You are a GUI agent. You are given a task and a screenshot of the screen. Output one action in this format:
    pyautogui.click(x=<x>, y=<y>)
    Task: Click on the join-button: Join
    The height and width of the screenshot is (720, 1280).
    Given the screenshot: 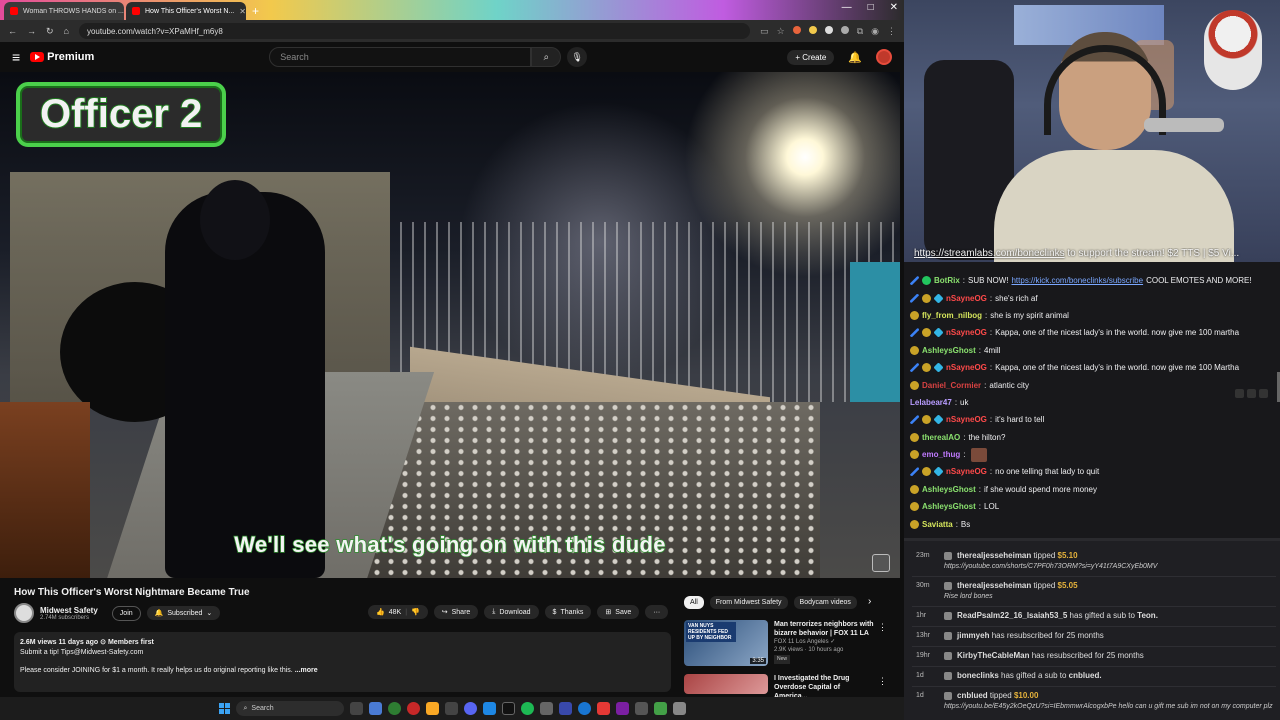 What is the action you would take?
    pyautogui.click(x=126, y=613)
    